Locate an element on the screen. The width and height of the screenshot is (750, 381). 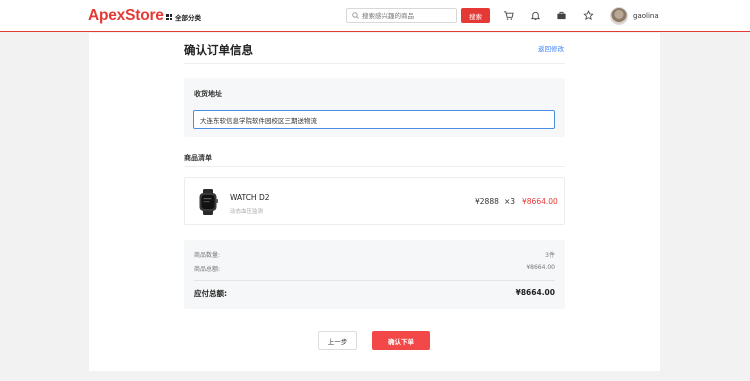
order-item: WATCH D2 动态血压监测 ¥2888 ×3 ¥8664.00 is located at coordinates (374, 201).